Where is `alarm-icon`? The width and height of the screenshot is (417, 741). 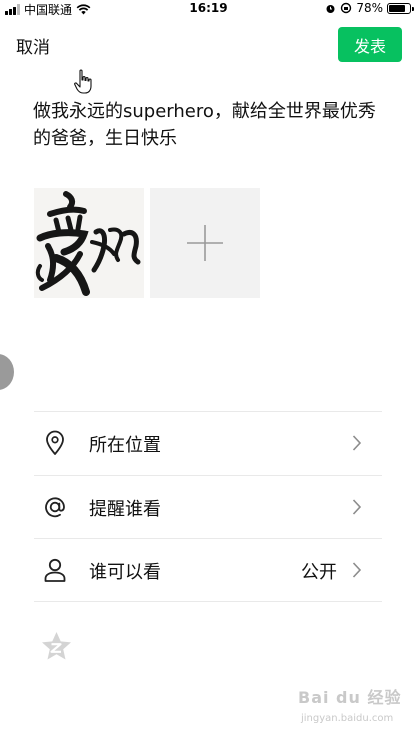 alarm-icon is located at coordinates (330, 8).